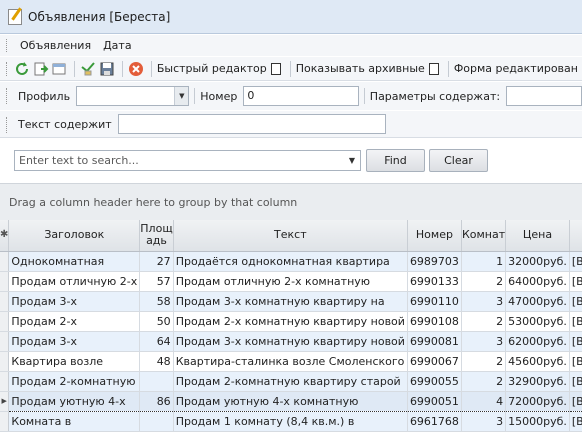 This screenshot has width=582, height=435. Describe the element at coordinates (156, 321) in the screenshot. I see `cell-area: 50` at that location.